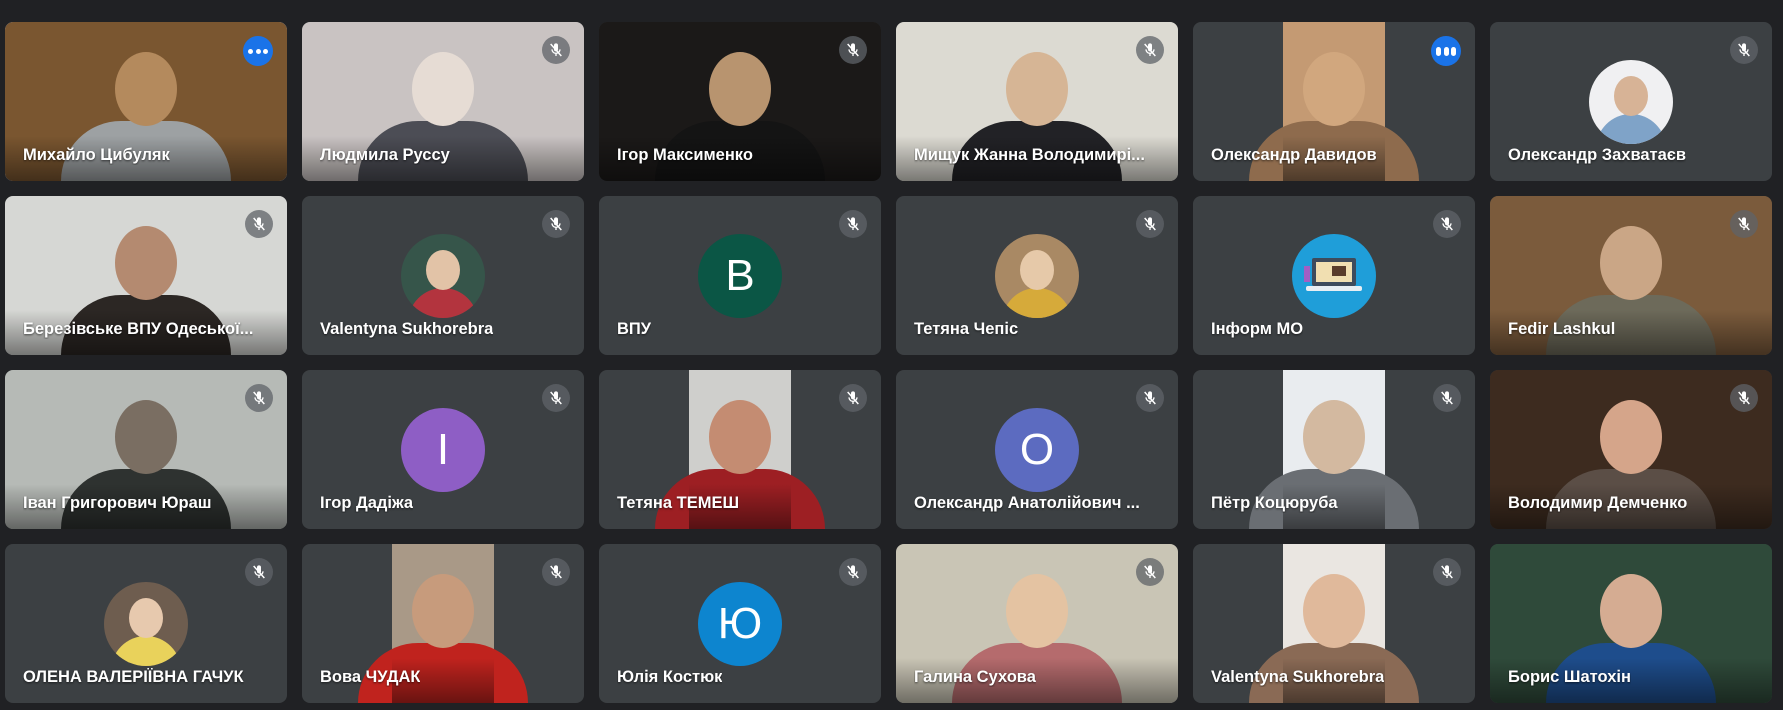 This screenshot has height=710, width=1783. I want to click on participant-tile: Тетяна ТЕМЕШ, so click(740, 449).